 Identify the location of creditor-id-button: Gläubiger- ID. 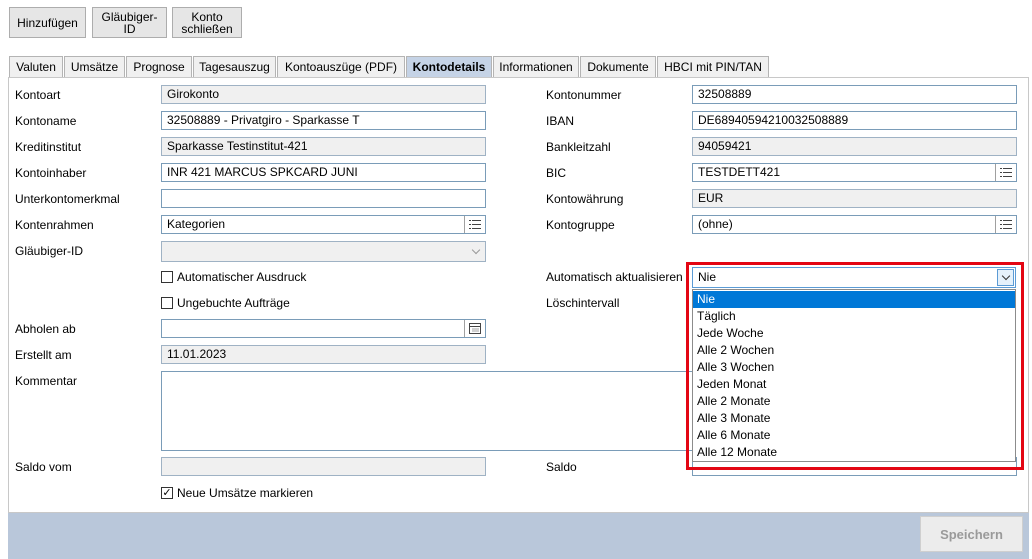
(129, 22).